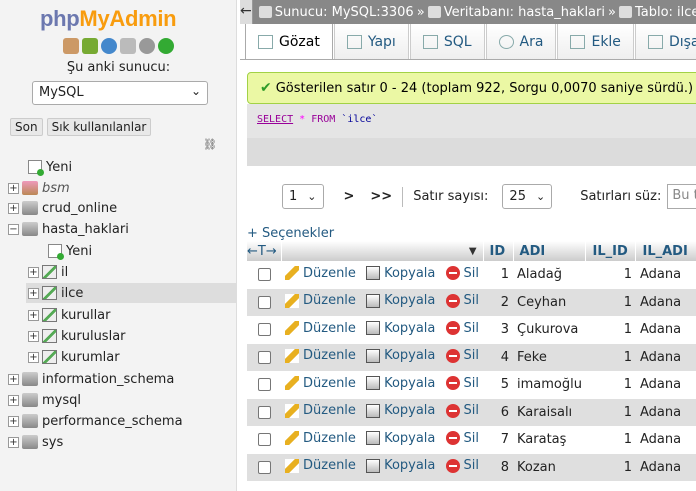  What do you see at coordinates (549, 467) in the screenshot?
I see `cell-adi: Kozan` at bounding box center [549, 467].